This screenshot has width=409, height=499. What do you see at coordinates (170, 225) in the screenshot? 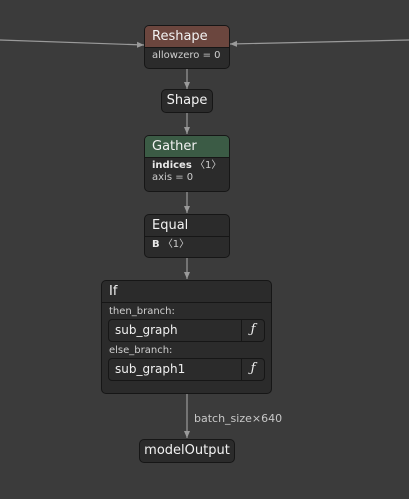
I see `node-equal-title: Equal` at bounding box center [170, 225].